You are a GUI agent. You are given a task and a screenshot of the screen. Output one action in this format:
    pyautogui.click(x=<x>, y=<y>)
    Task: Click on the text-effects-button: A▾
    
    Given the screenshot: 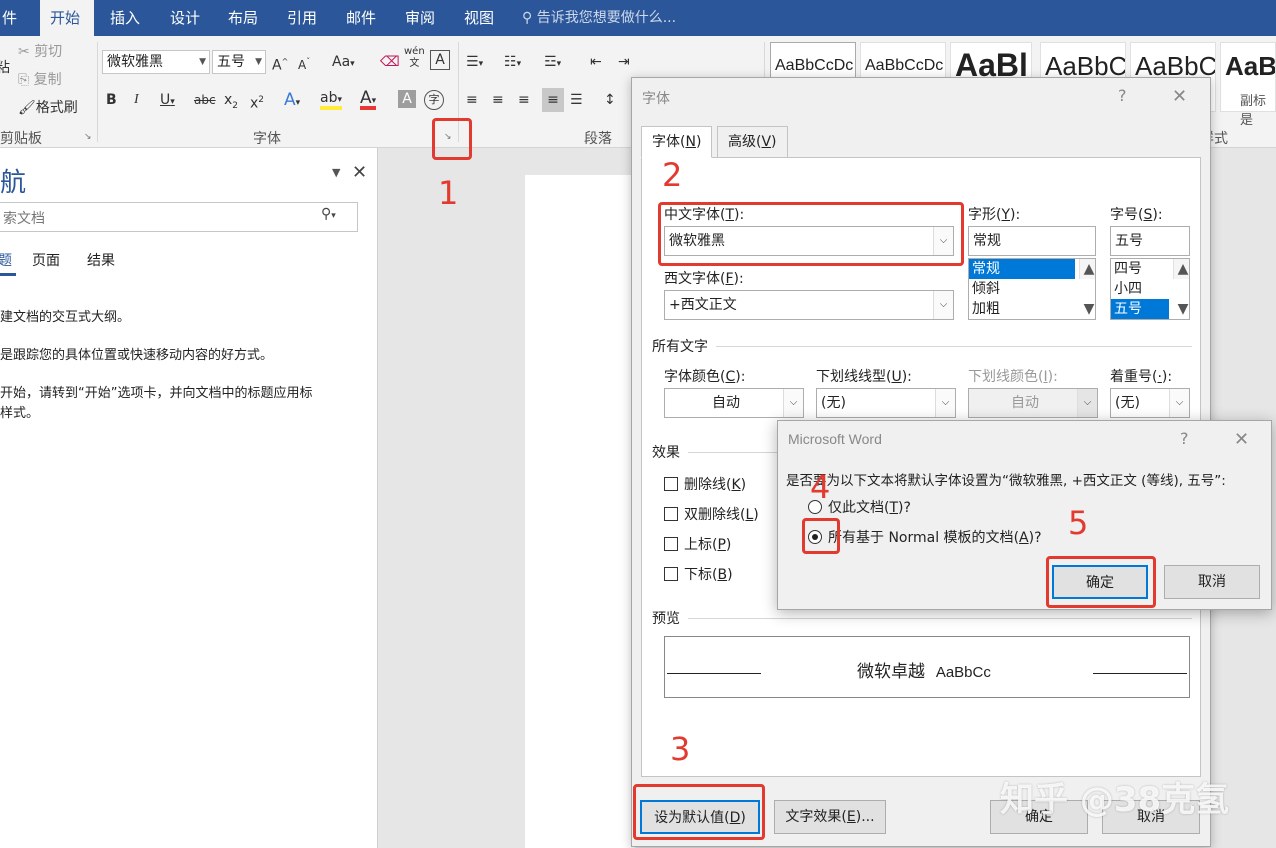 What is the action you would take?
    pyautogui.click(x=292, y=100)
    